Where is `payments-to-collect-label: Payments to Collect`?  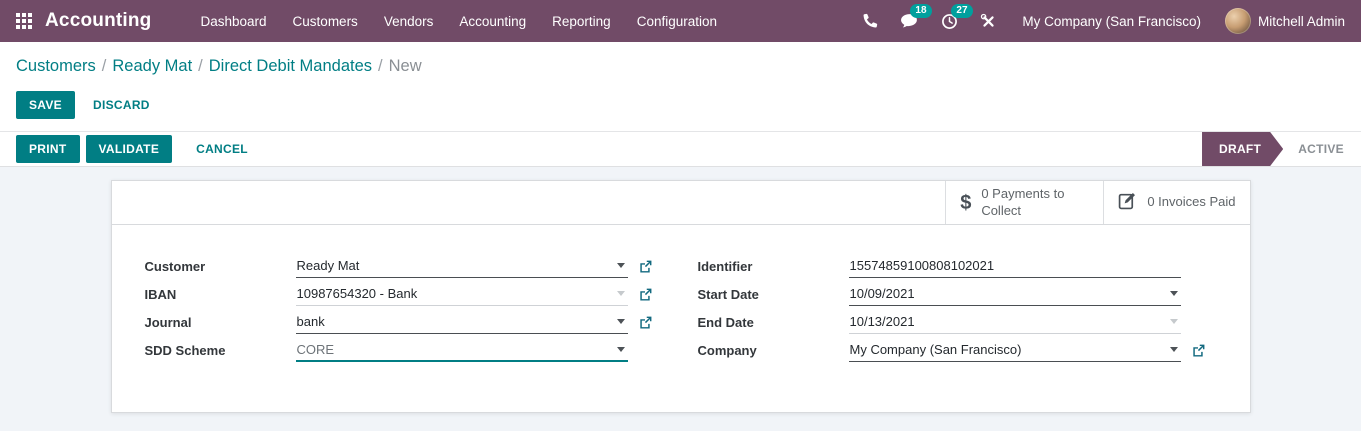
payments-to-collect-label: Payments to Collect is located at coordinates (1023, 202).